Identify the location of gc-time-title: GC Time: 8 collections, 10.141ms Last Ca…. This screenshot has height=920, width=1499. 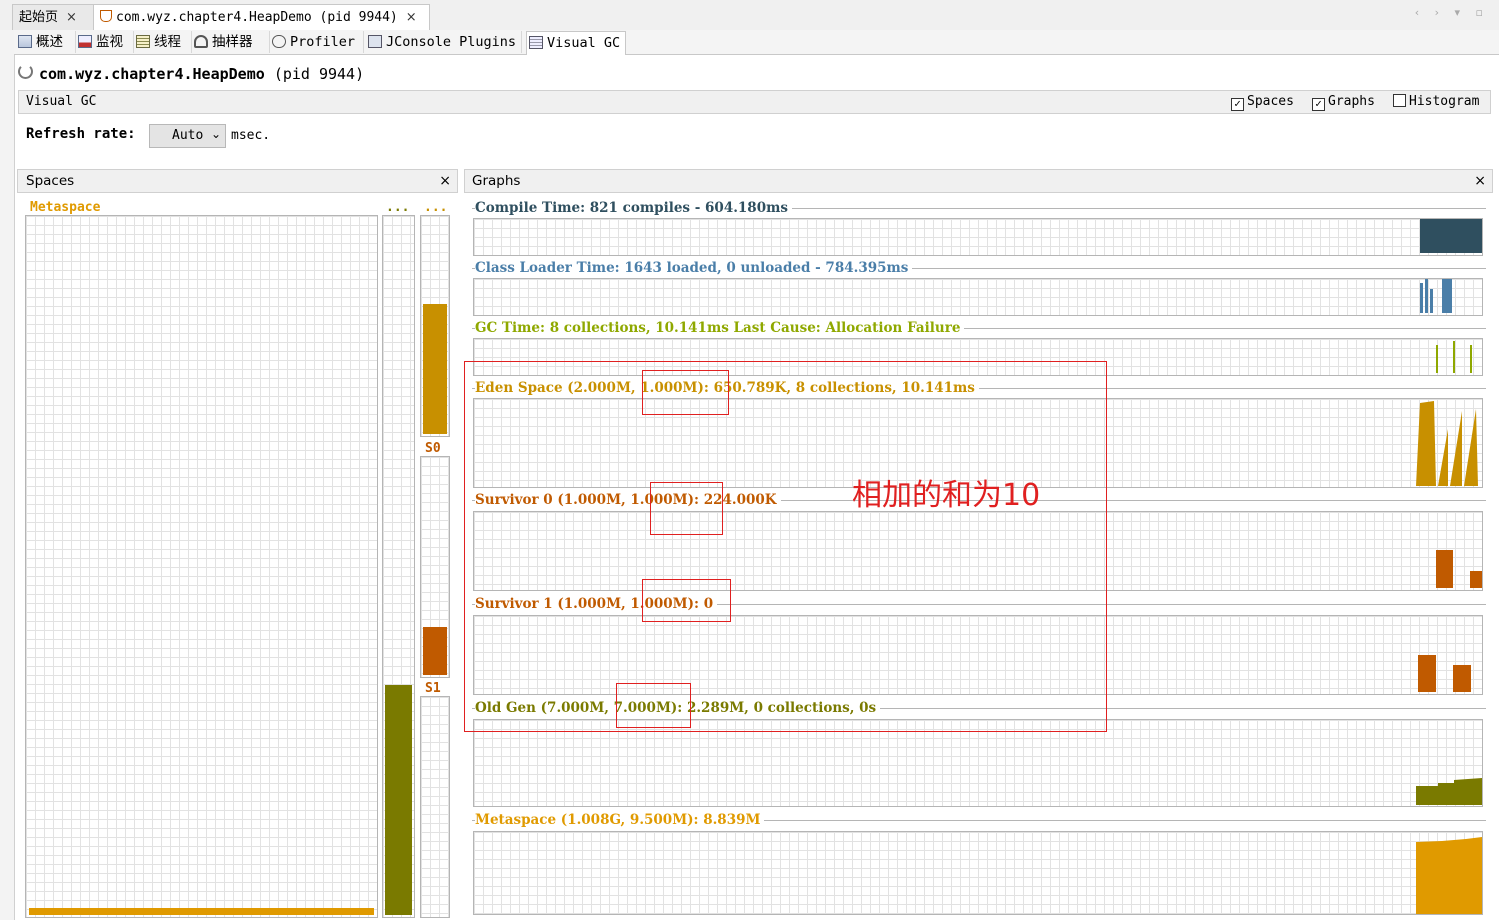
(720, 328).